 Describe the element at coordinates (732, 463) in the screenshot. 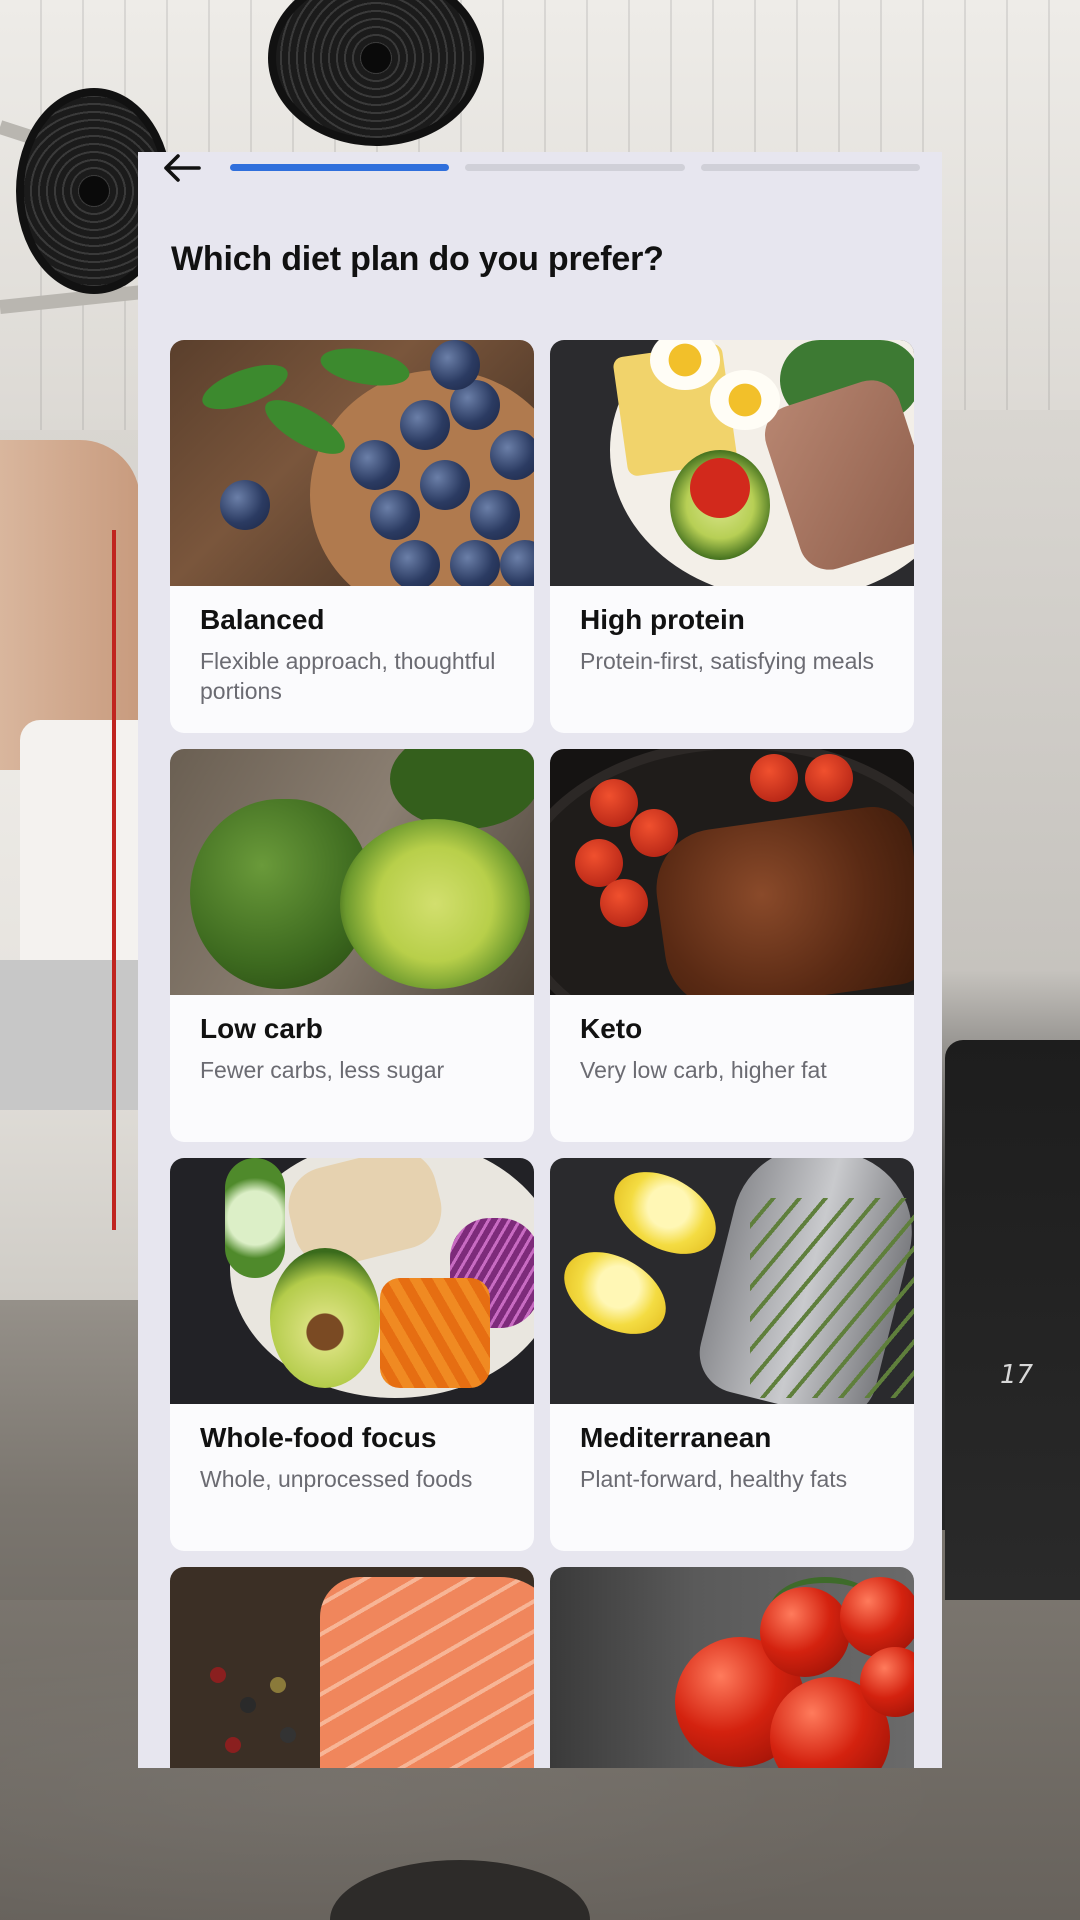

I see `protein-plate-photo` at that location.